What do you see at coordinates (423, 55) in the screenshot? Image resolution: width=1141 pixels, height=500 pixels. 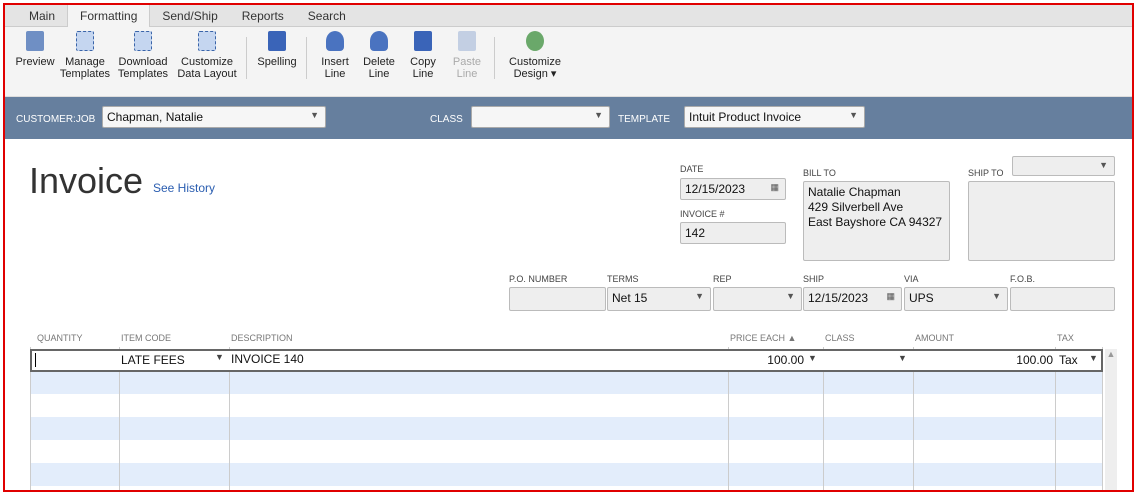 I see `copy-line-button: Copy Line` at bounding box center [423, 55].